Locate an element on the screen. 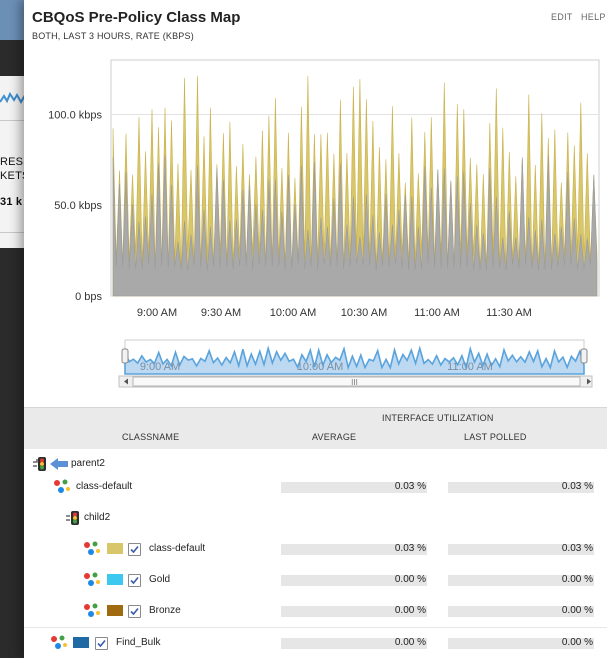 Image resolution: width=607 pixels, height=658 pixels. table-row-find-bulk: Find_Bulk 0.00 % 0.00 % is located at coordinates (315, 643).